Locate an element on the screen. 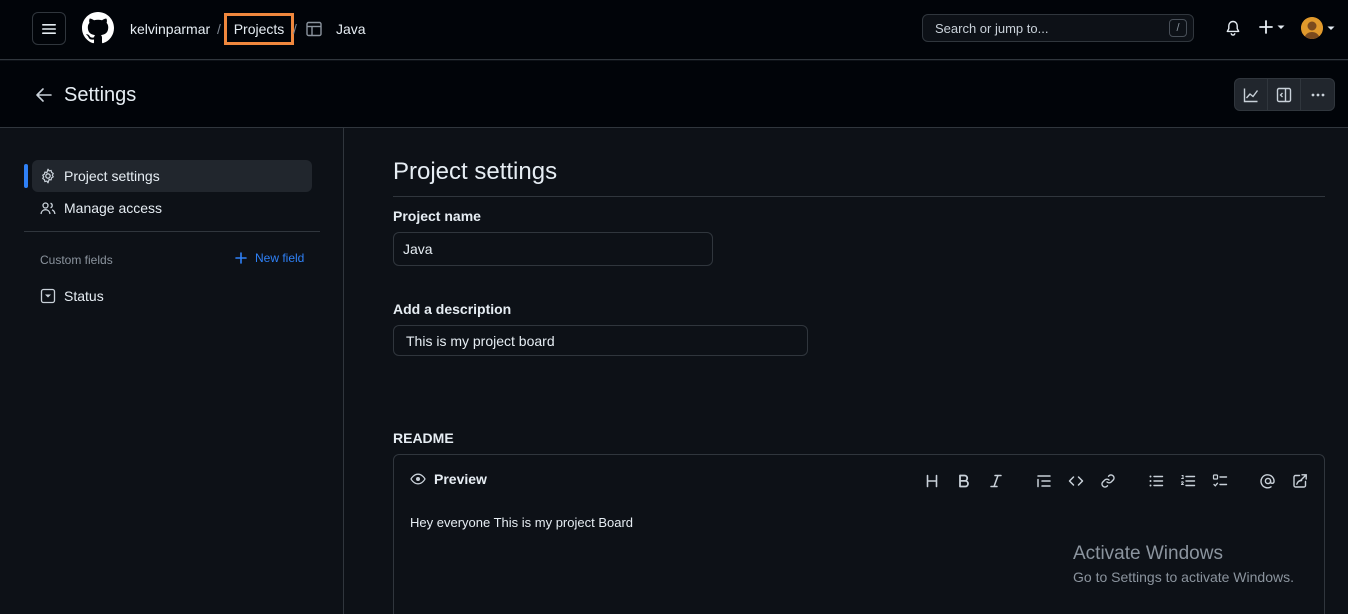  insights-button is located at coordinates (1251, 94).